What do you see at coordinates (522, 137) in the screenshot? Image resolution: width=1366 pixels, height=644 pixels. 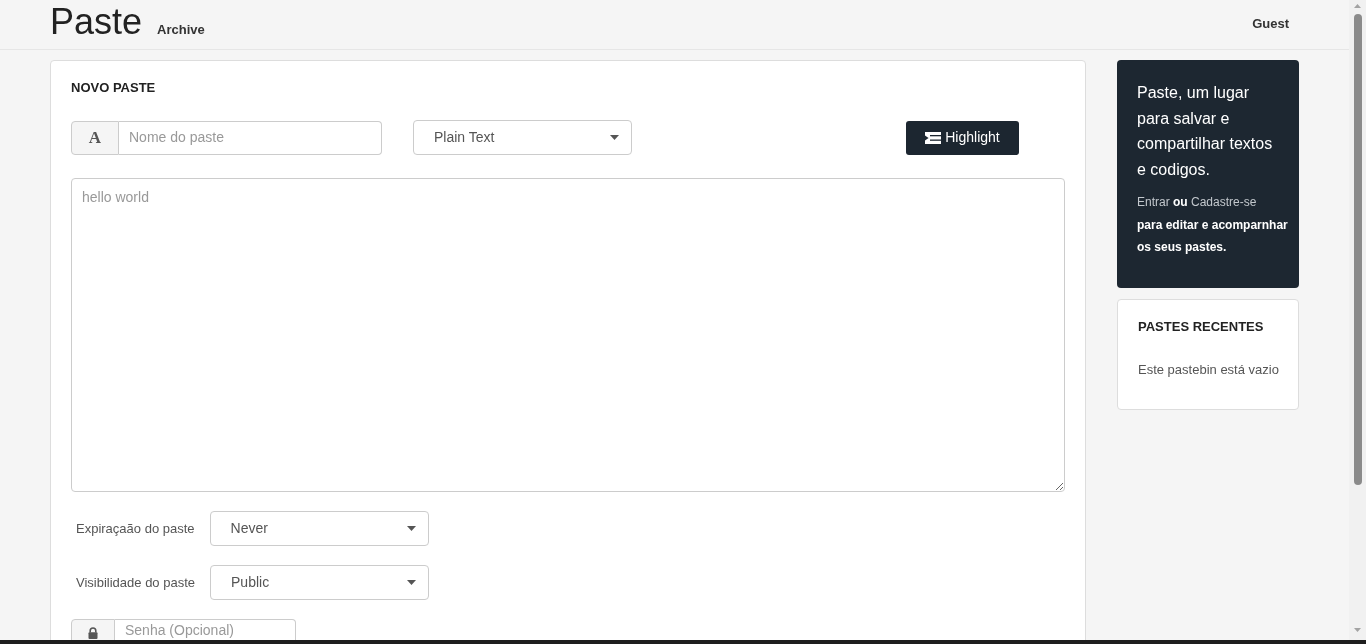 I see `syntax-dropdown: Plain Text` at bounding box center [522, 137].